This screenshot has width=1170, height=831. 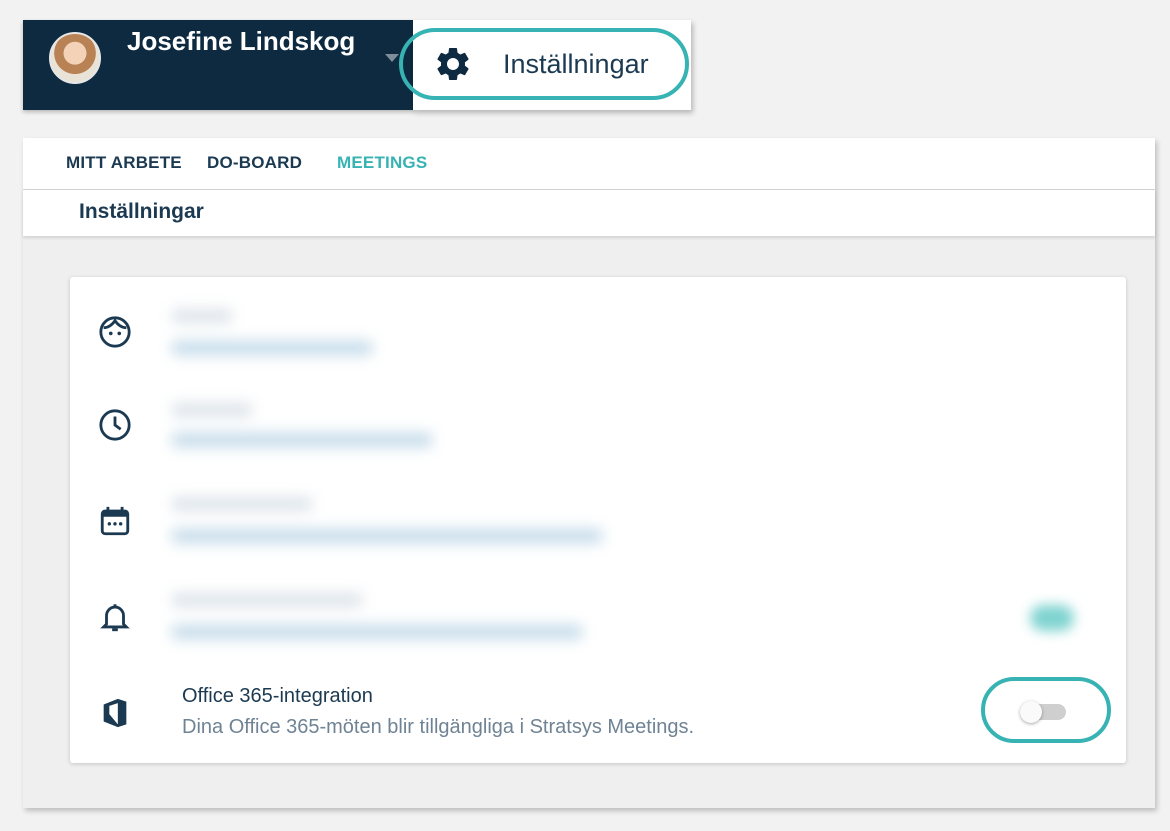 What do you see at coordinates (277, 696) in the screenshot?
I see `office365-title: Office 365-integration` at bounding box center [277, 696].